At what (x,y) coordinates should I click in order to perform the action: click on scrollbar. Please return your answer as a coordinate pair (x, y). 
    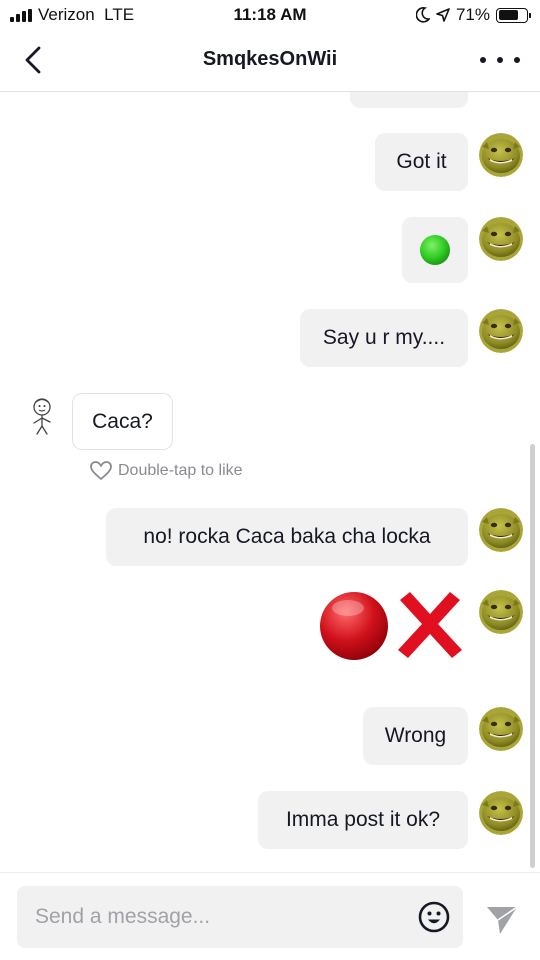
    Looking at the image, I should click on (532, 656).